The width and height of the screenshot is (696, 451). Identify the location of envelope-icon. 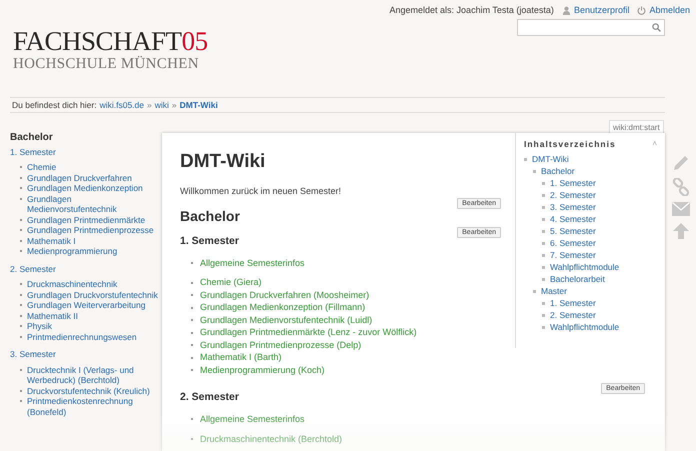
(681, 209).